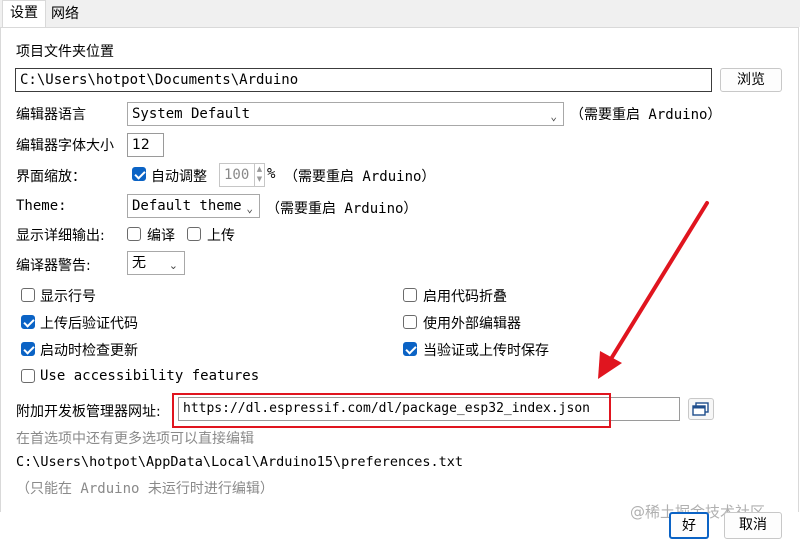  What do you see at coordinates (150, 376) in the screenshot?
I see `accessibility-label: Use accessibility features` at bounding box center [150, 376].